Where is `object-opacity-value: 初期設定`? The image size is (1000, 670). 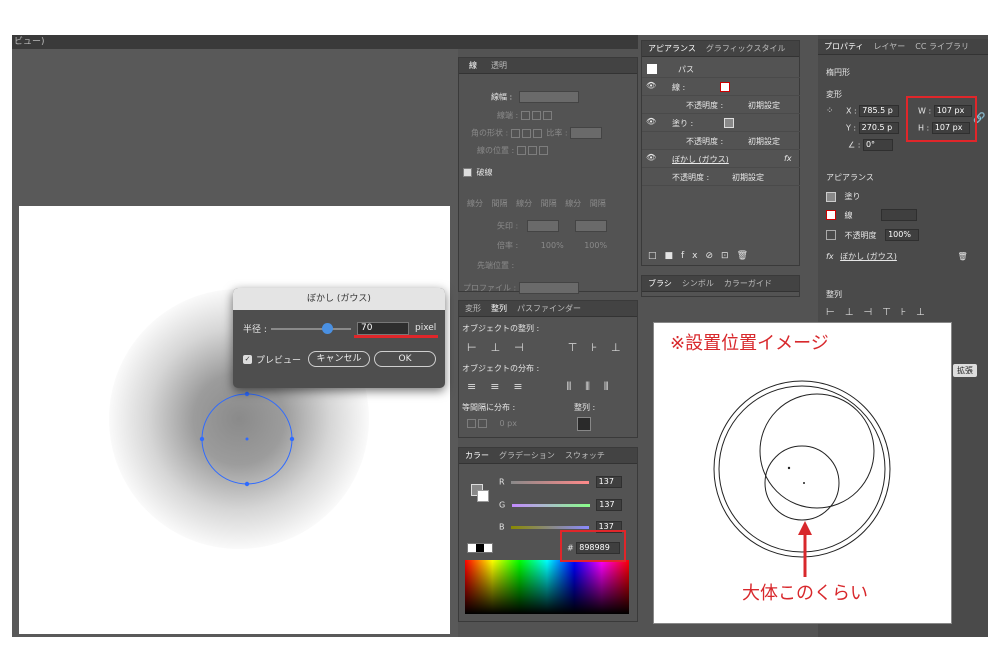 object-opacity-value: 初期設定 is located at coordinates (748, 177).